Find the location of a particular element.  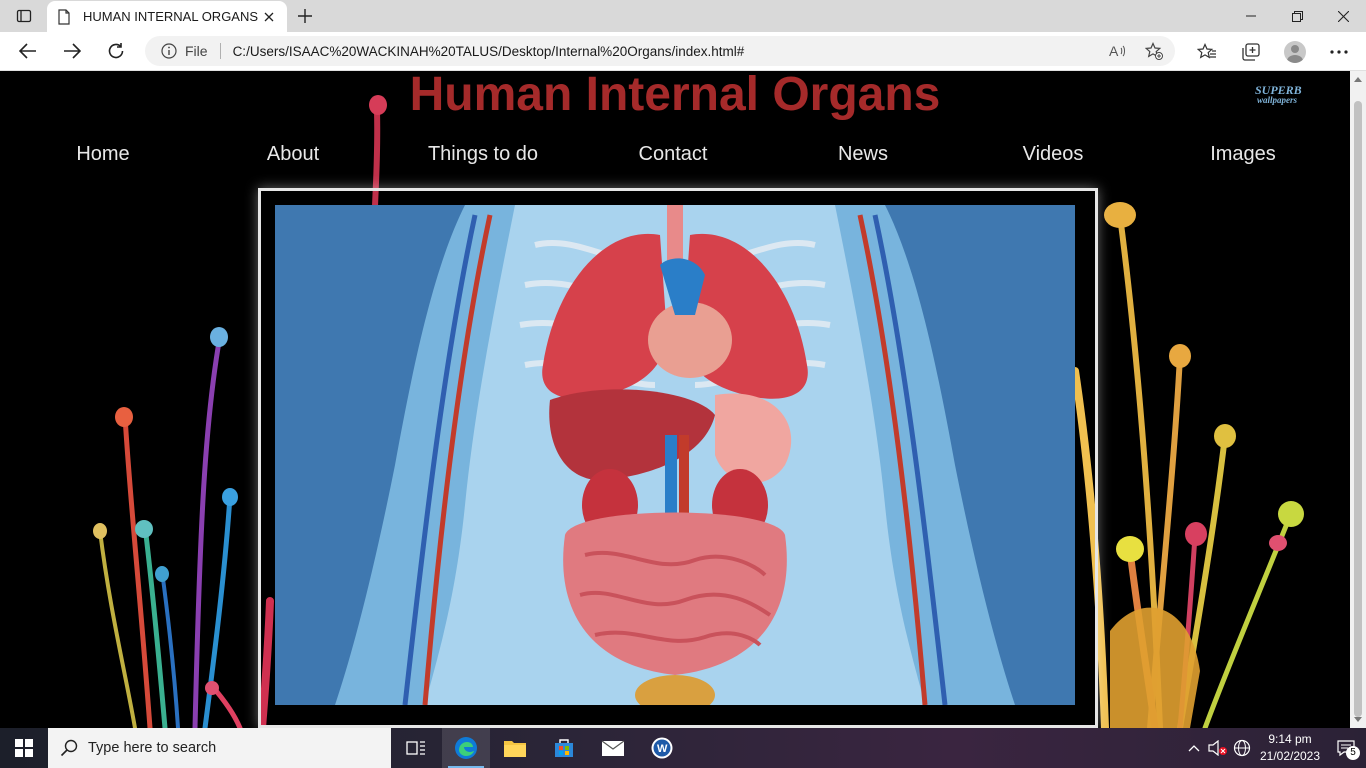

taskbar-mail-button is located at coordinates (613, 748).